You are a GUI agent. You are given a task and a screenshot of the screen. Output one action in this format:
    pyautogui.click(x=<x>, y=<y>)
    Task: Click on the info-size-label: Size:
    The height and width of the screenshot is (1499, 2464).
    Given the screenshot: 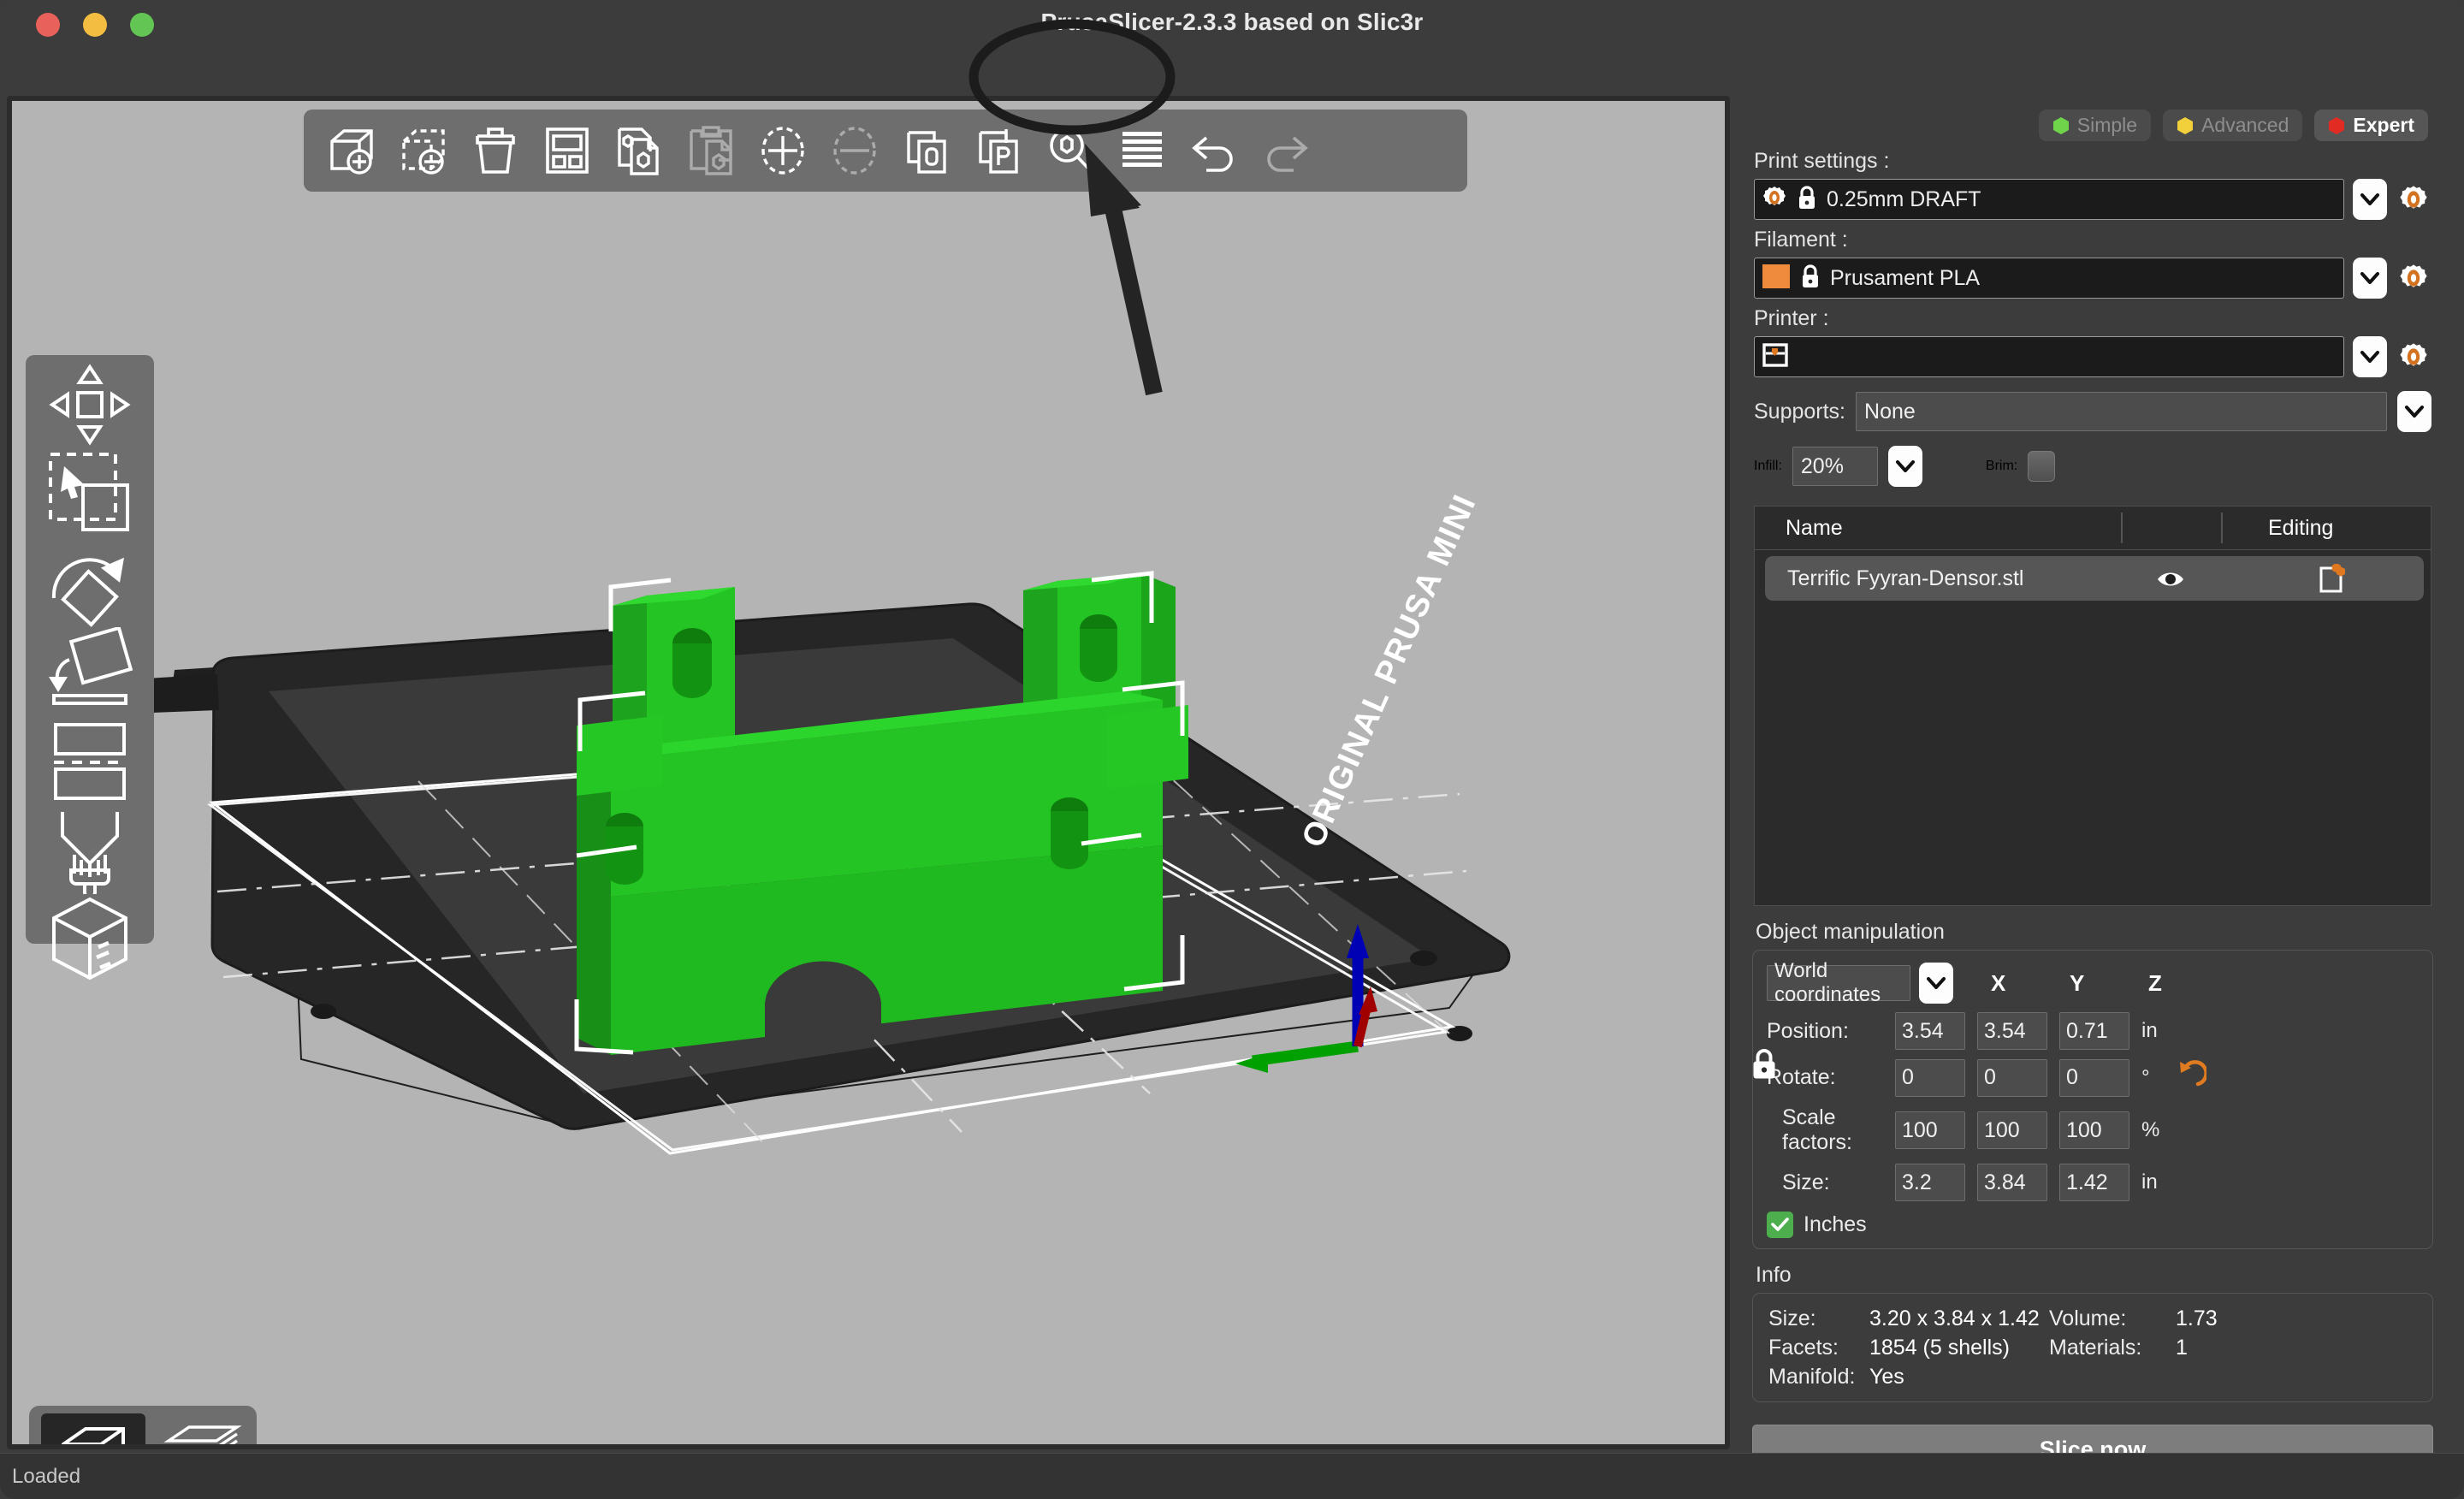 What is the action you would take?
    pyautogui.click(x=1792, y=1318)
    